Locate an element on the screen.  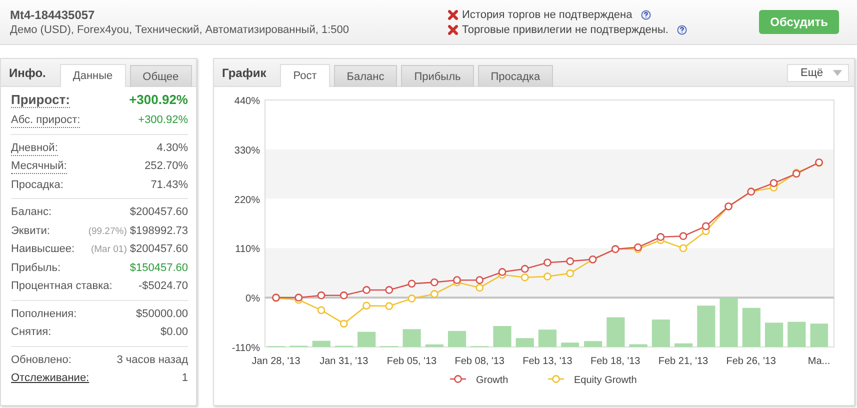
stat-label: Прирост: is located at coordinates (40, 100).